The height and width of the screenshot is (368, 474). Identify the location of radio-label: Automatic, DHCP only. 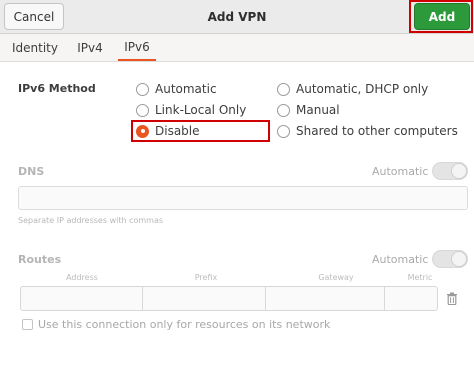
(362, 89).